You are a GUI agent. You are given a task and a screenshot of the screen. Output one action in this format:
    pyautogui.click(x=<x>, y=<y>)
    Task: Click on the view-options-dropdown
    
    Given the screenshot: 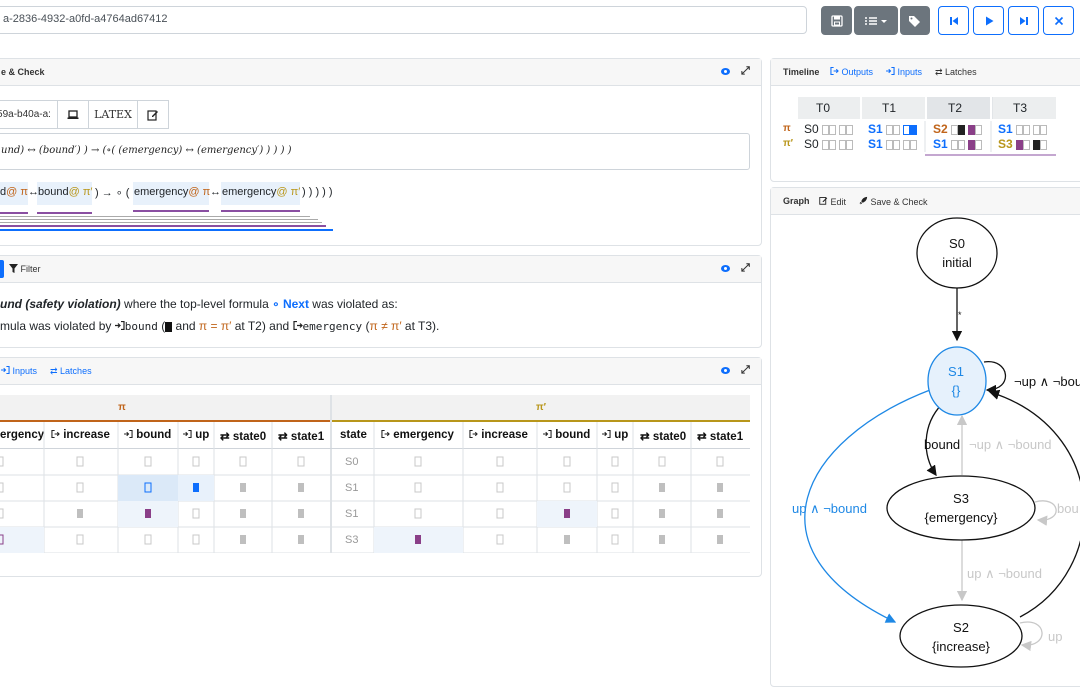 What is the action you would take?
    pyautogui.click(x=876, y=20)
    